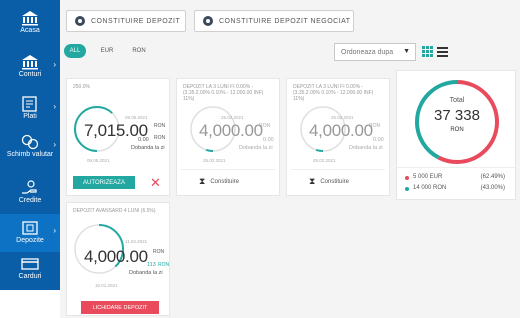 The height and width of the screenshot is (318, 520). What do you see at coordinates (428, 177) in the screenshot?
I see `legend-text: 5 000 EUR` at bounding box center [428, 177].